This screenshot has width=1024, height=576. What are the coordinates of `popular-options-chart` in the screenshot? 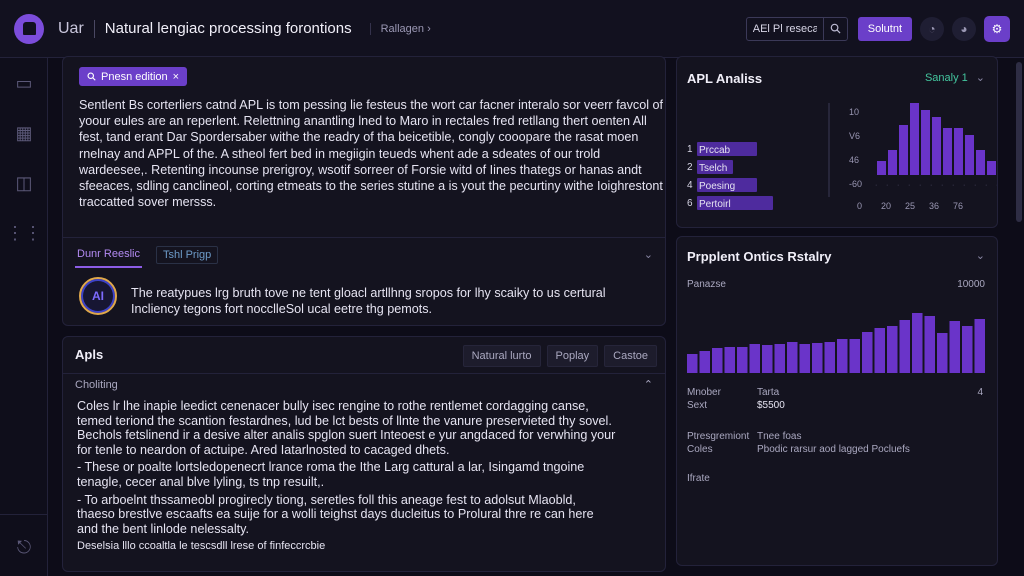 It's located at (836, 343).